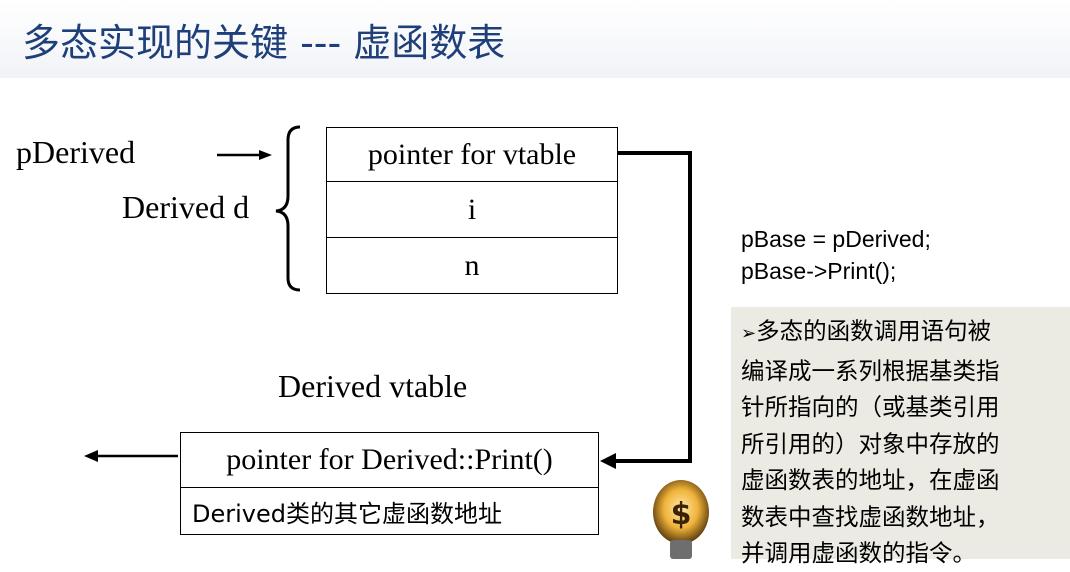 The width and height of the screenshot is (1070, 572). What do you see at coordinates (819, 271) in the screenshot?
I see `code-line-call: pBase->Print();` at bounding box center [819, 271].